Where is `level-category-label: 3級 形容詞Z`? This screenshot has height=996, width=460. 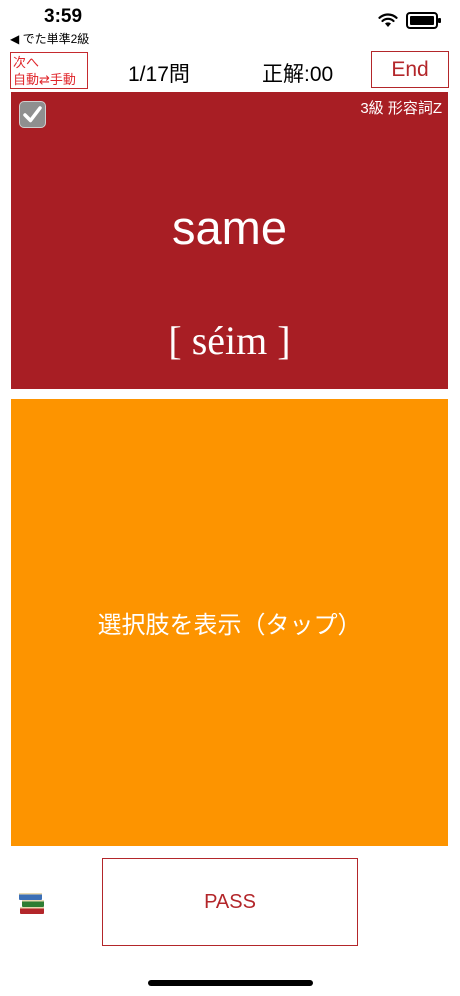 level-category-label: 3級 形容詞Z is located at coordinates (401, 108).